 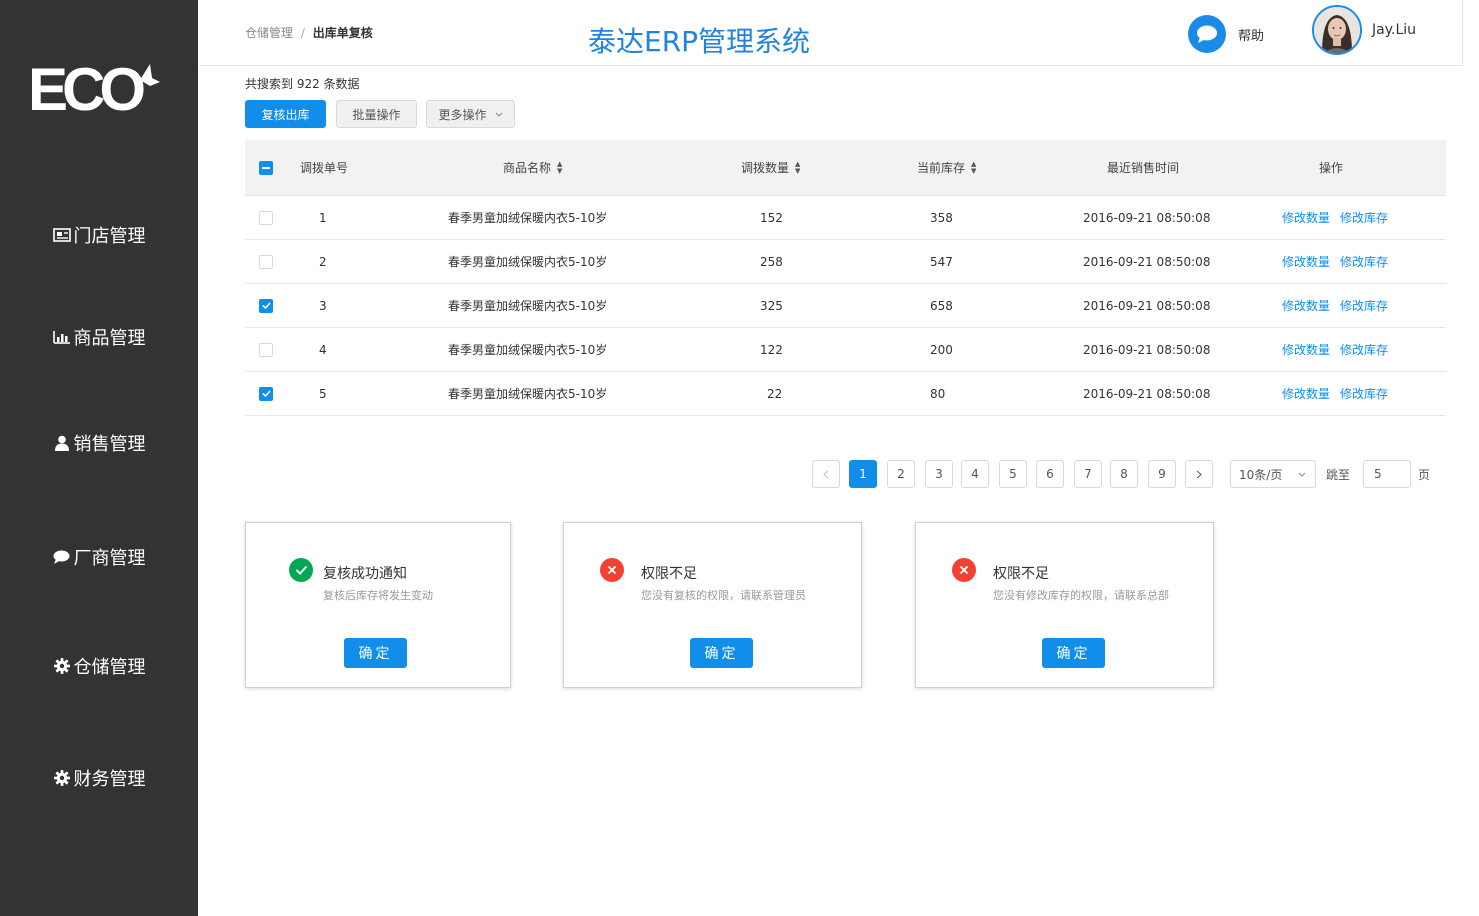 What do you see at coordinates (1064, 605) in the screenshot?
I see `error-dialog: 权限不足 您没有修改库存的权限，请联系总部 确定` at bounding box center [1064, 605].